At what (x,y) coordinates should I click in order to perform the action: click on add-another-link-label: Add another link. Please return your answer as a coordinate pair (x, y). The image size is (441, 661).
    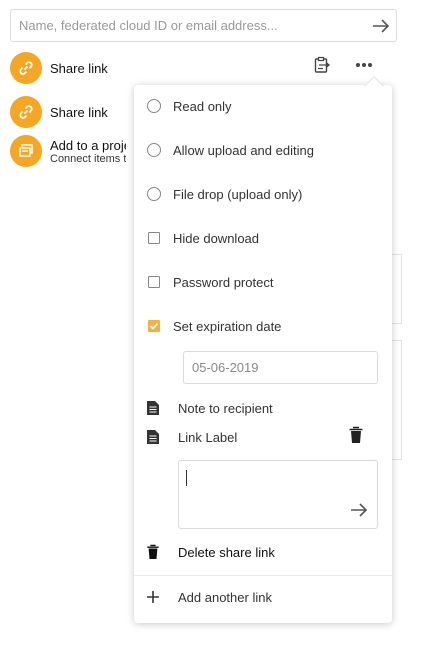
    Looking at the image, I should click on (225, 597).